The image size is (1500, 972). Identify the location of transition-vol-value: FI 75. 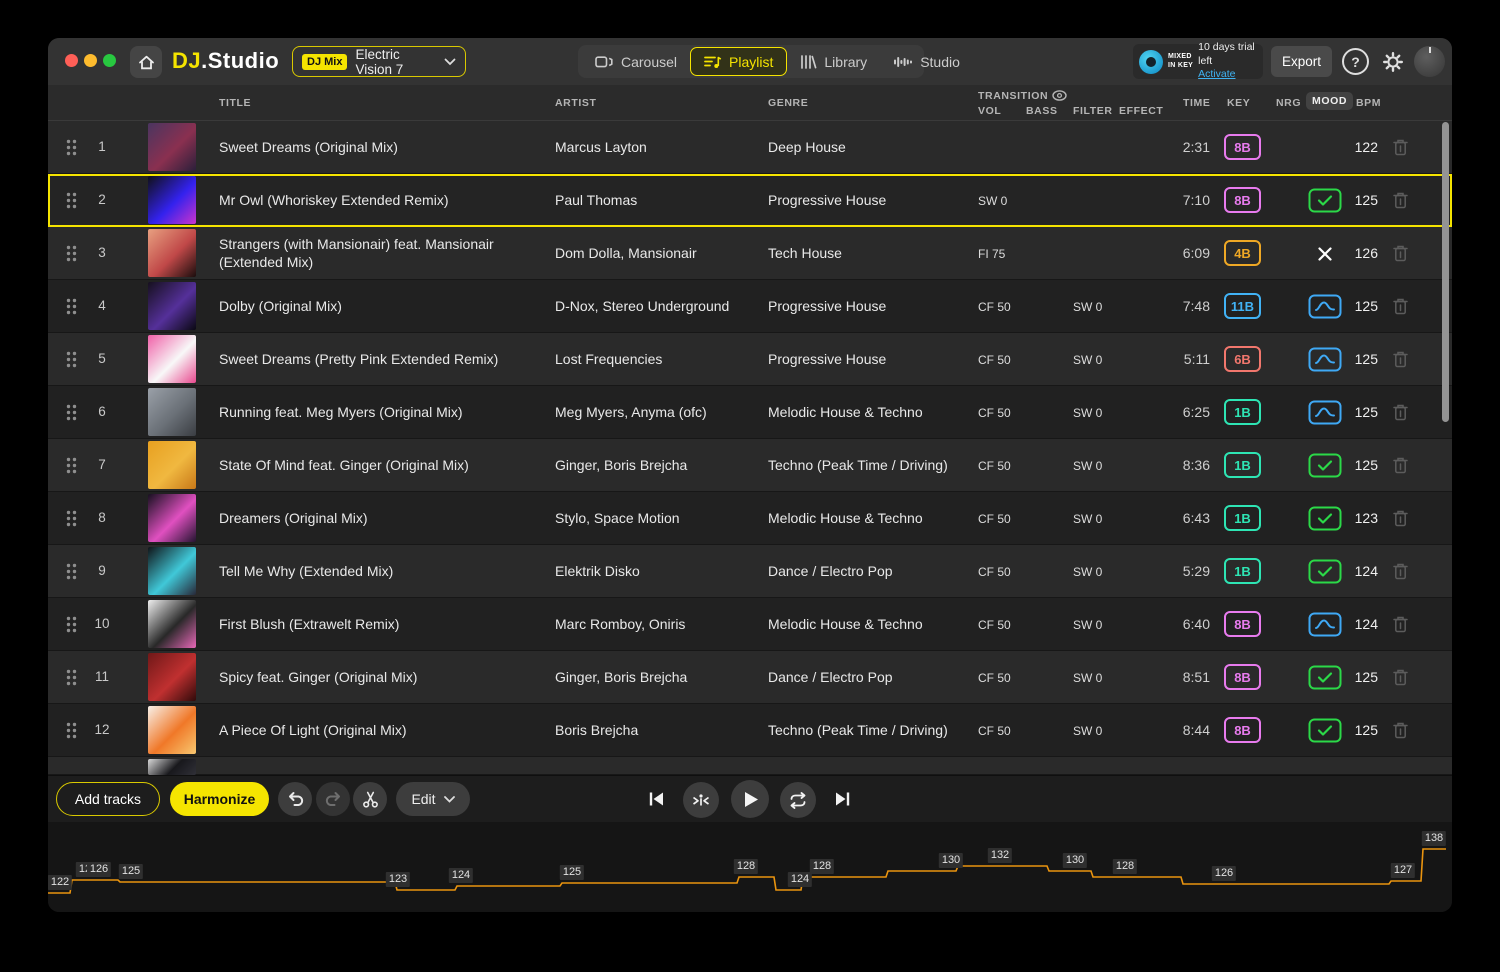
(1013, 254).